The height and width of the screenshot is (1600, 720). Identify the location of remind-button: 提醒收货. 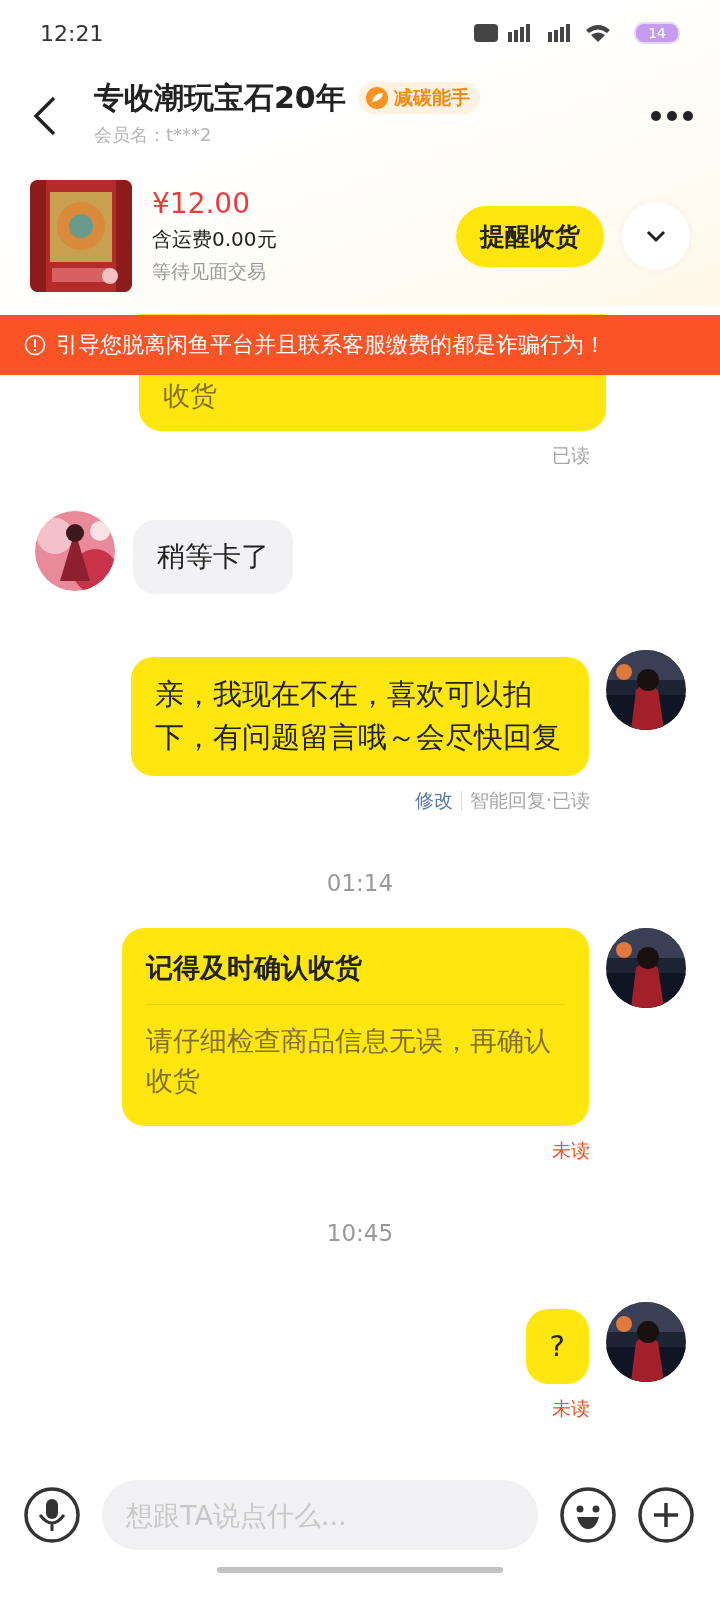
(530, 236).